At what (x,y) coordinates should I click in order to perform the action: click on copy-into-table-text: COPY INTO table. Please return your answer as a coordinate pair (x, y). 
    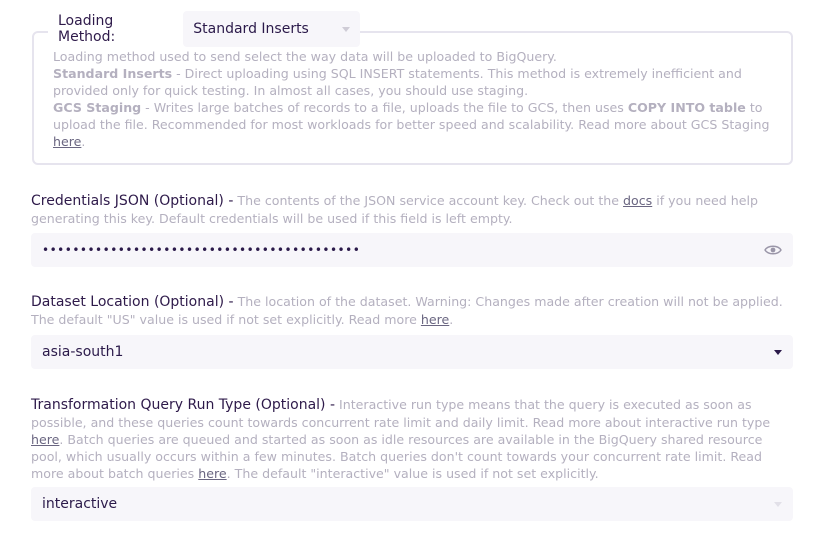
    Looking at the image, I should click on (686, 107).